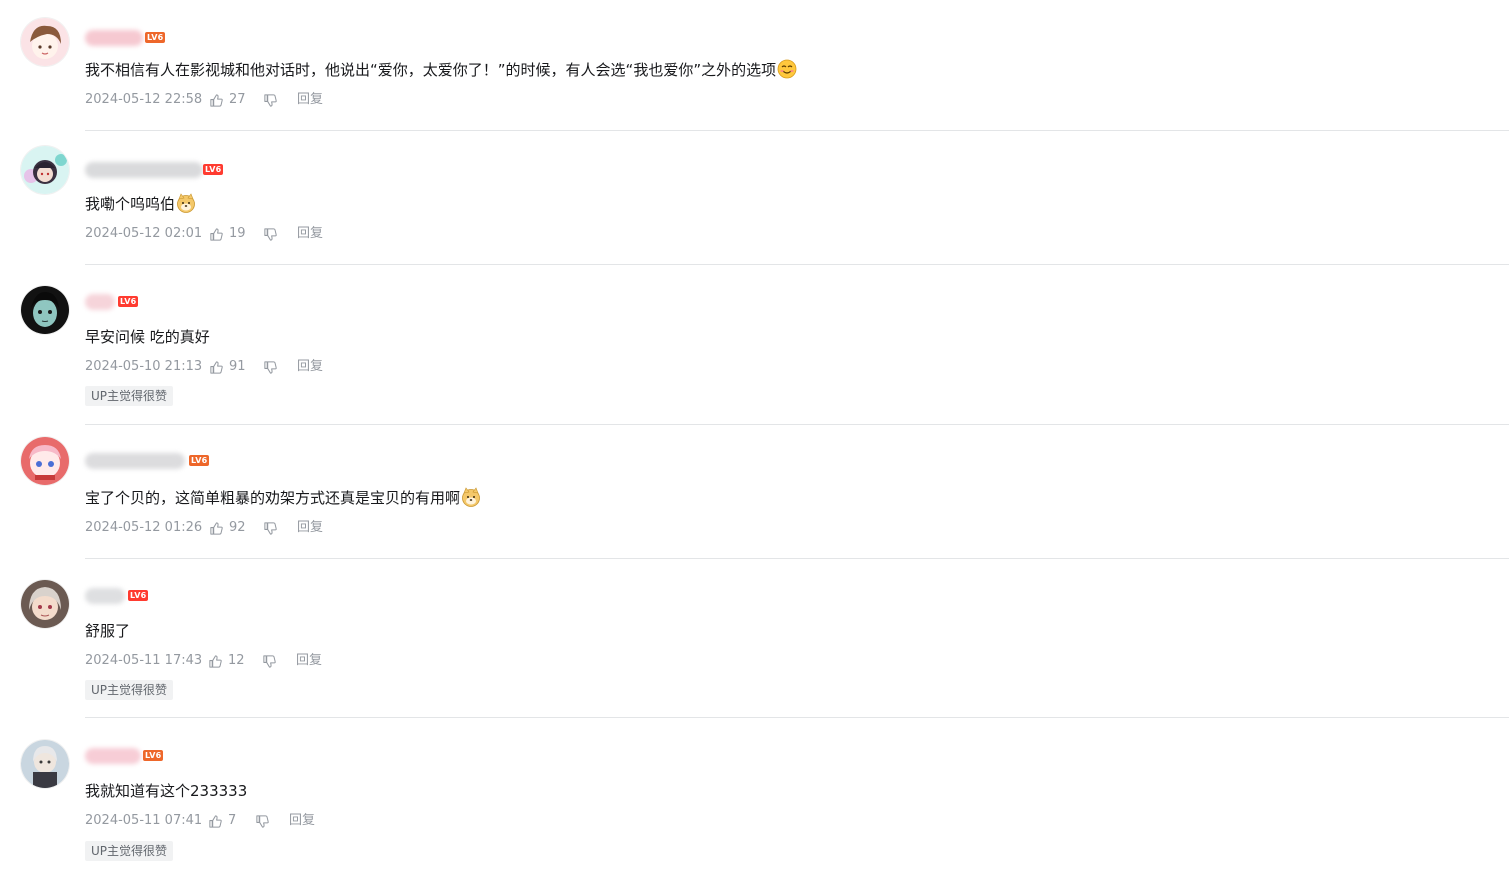 This screenshot has height=871, width=1509. Describe the element at coordinates (144, 527) in the screenshot. I see `comment-time: 2024-05-12 01:26` at that location.